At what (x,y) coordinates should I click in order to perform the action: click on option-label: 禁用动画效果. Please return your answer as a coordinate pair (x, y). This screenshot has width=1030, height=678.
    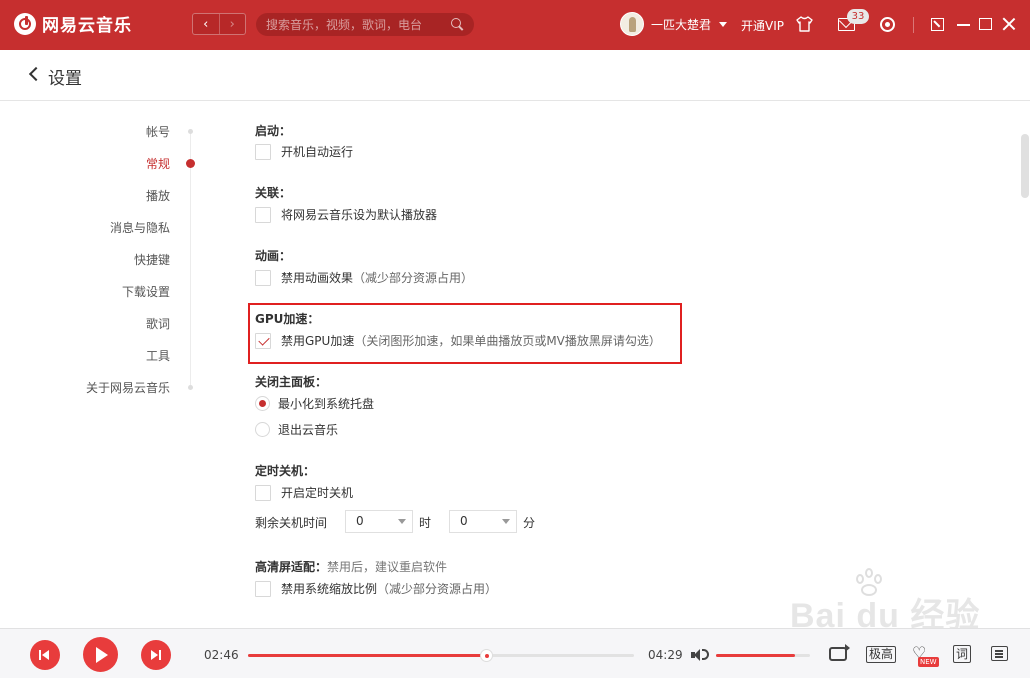
    Looking at the image, I should click on (317, 278).